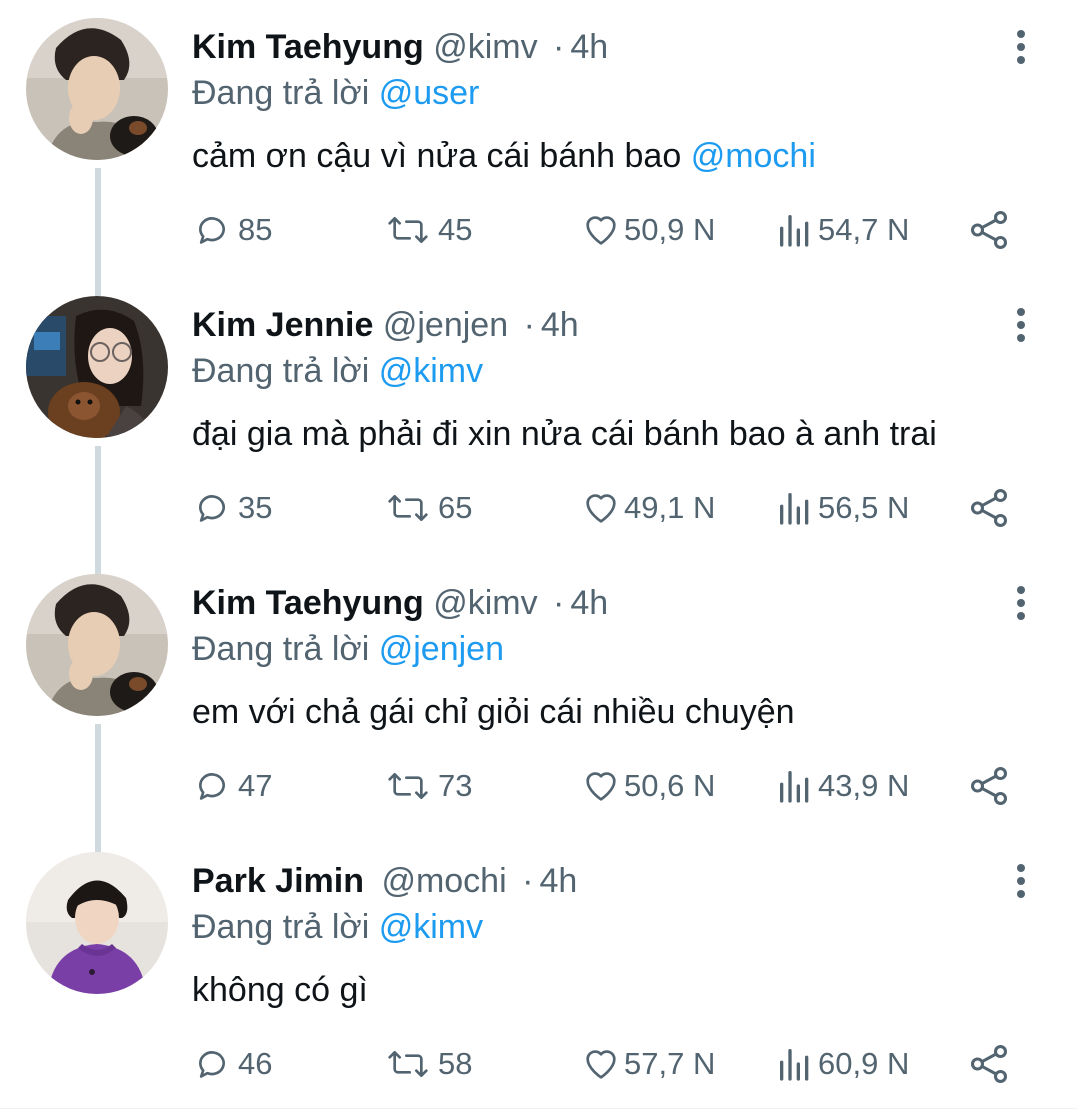 This screenshot has height=1112, width=1077. What do you see at coordinates (445, 325) in the screenshot?
I see `user-handle: @jenjen` at bounding box center [445, 325].